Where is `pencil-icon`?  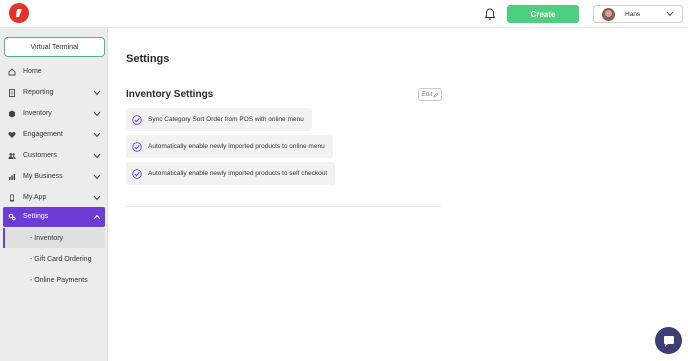 pencil-icon is located at coordinates (436, 94).